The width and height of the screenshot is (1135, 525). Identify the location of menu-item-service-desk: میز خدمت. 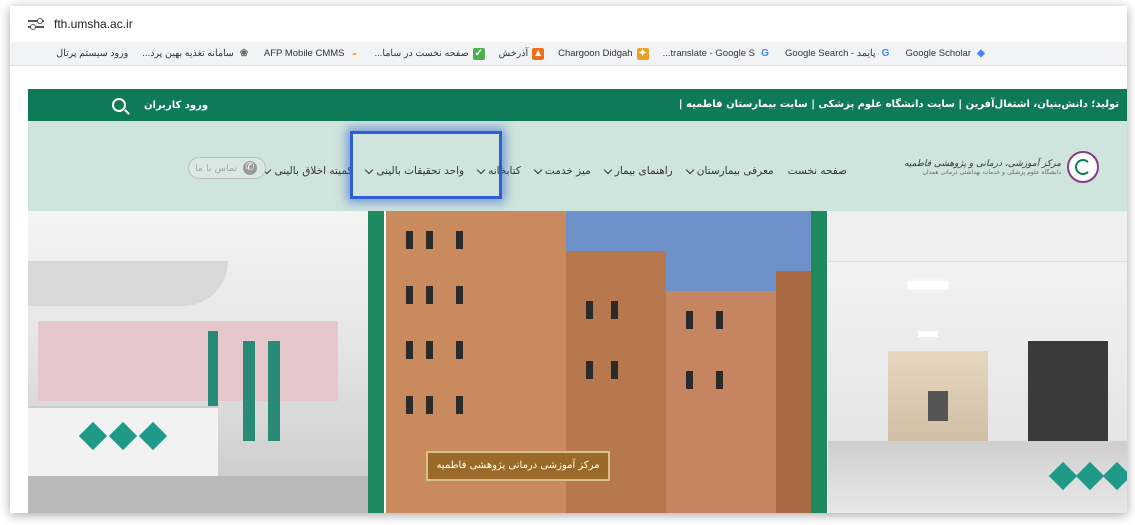
(562, 171).